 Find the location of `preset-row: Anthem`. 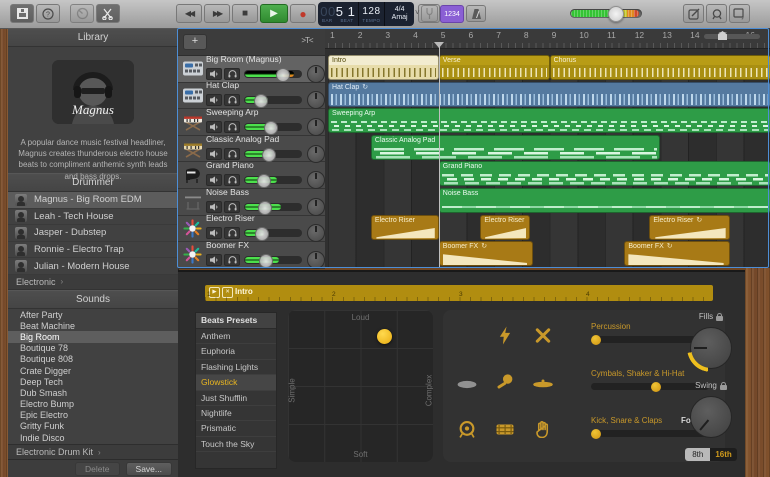

preset-row: Anthem is located at coordinates (236, 337).